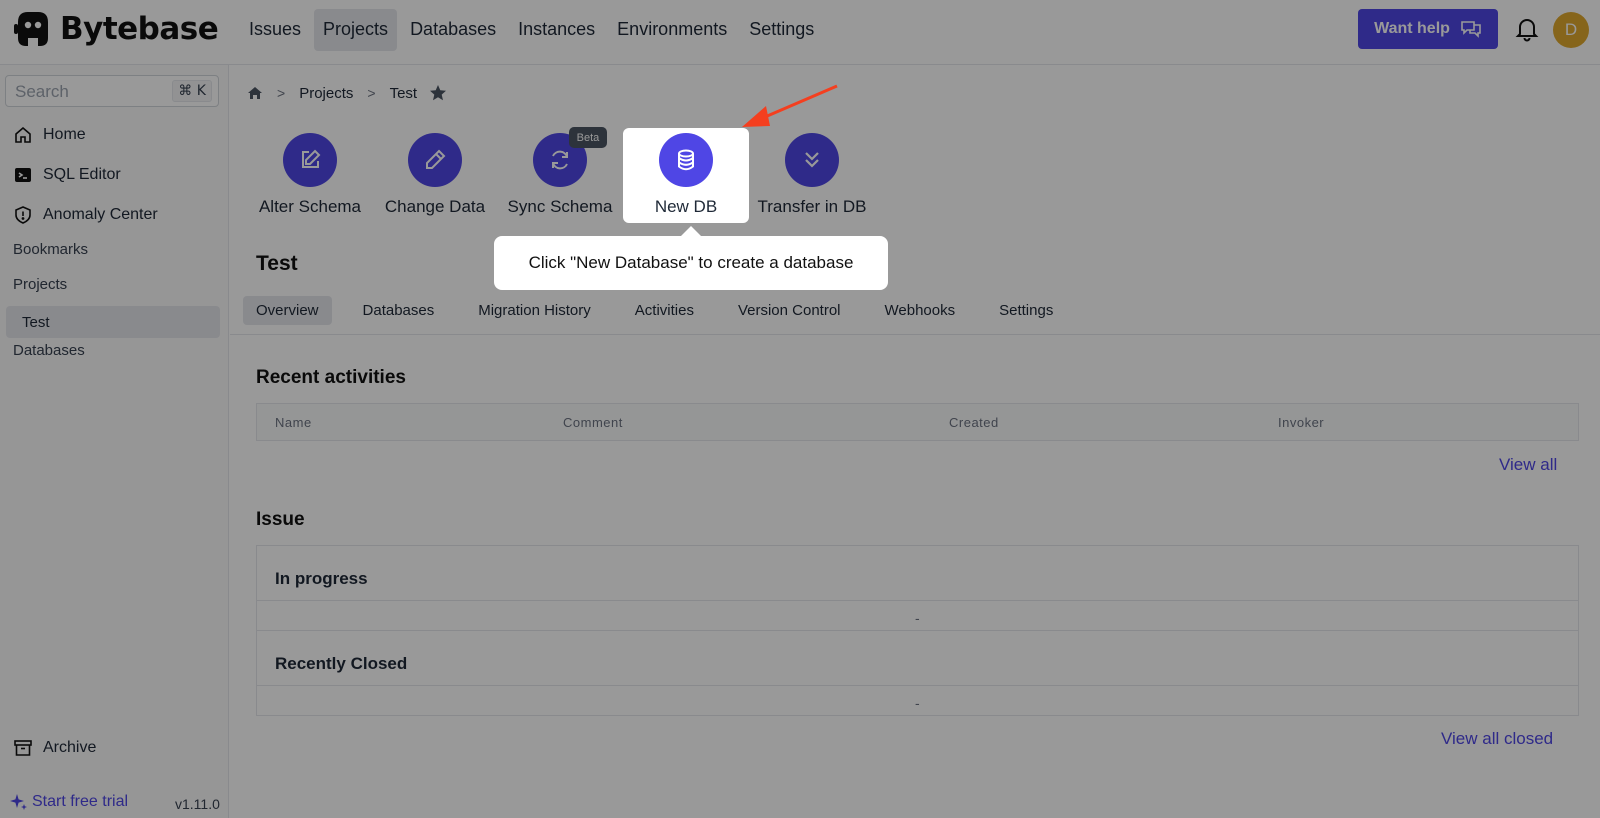  I want to click on new-db-circle, so click(686, 160).